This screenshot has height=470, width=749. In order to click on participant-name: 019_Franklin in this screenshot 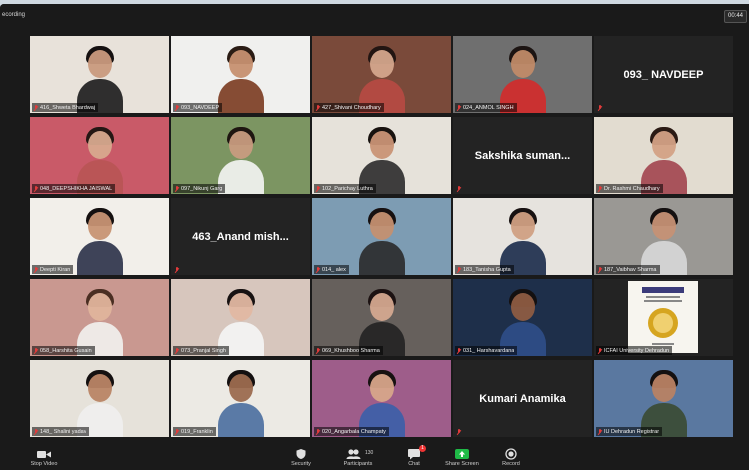, I will do `click(197, 431)`.